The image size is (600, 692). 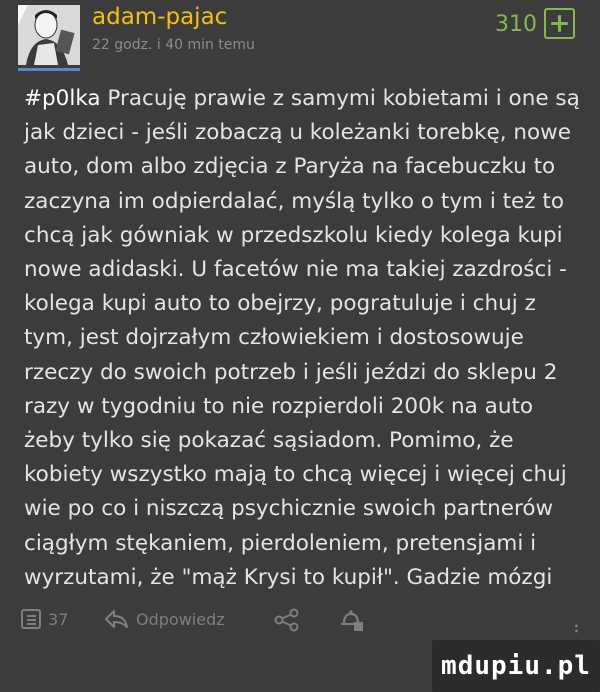 I want to click on vote-score: 310, so click(x=516, y=24).